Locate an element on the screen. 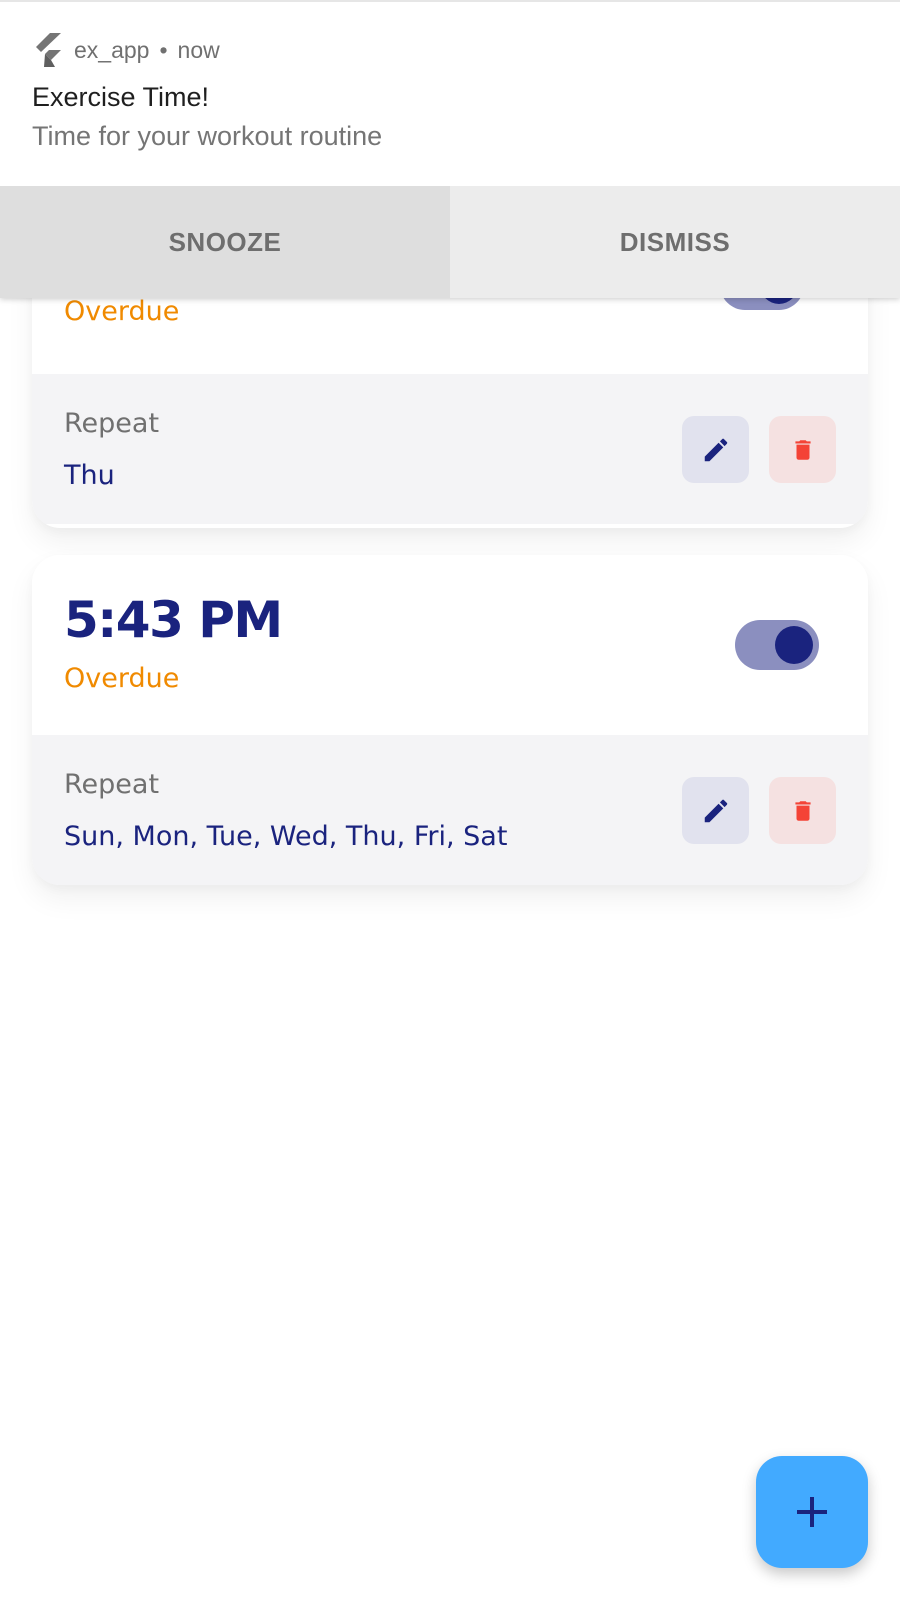 The image size is (900, 1600). plus-icon is located at coordinates (812, 1512).